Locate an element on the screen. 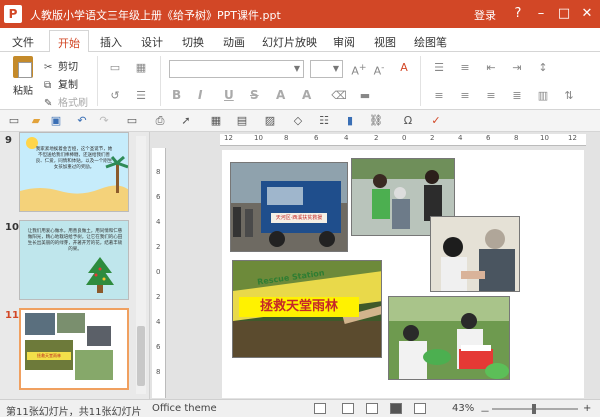 The image size is (600, 417). redo-icon: ↷ is located at coordinates (104, 121).